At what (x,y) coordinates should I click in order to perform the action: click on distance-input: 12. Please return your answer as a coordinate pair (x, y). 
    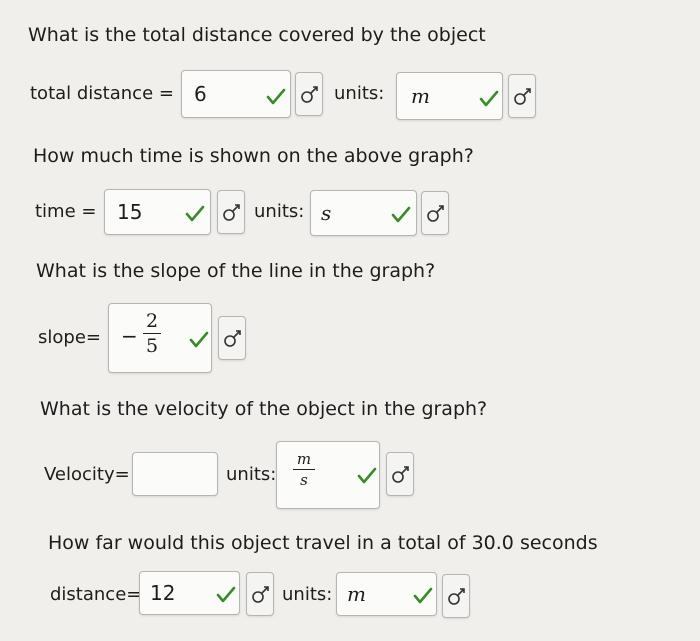
    Looking at the image, I should click on (189, 593).